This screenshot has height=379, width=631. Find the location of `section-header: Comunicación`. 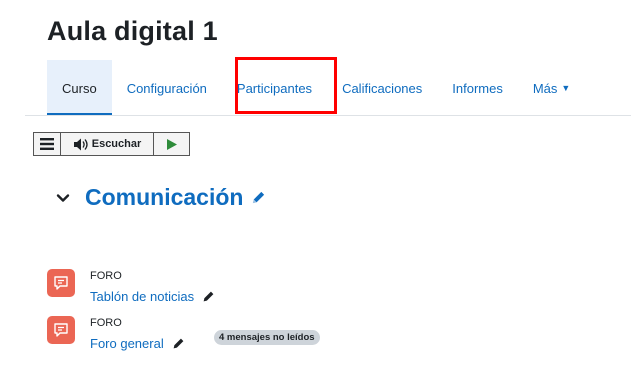

section-header: Comunicación is located at coordinates (161, 197).